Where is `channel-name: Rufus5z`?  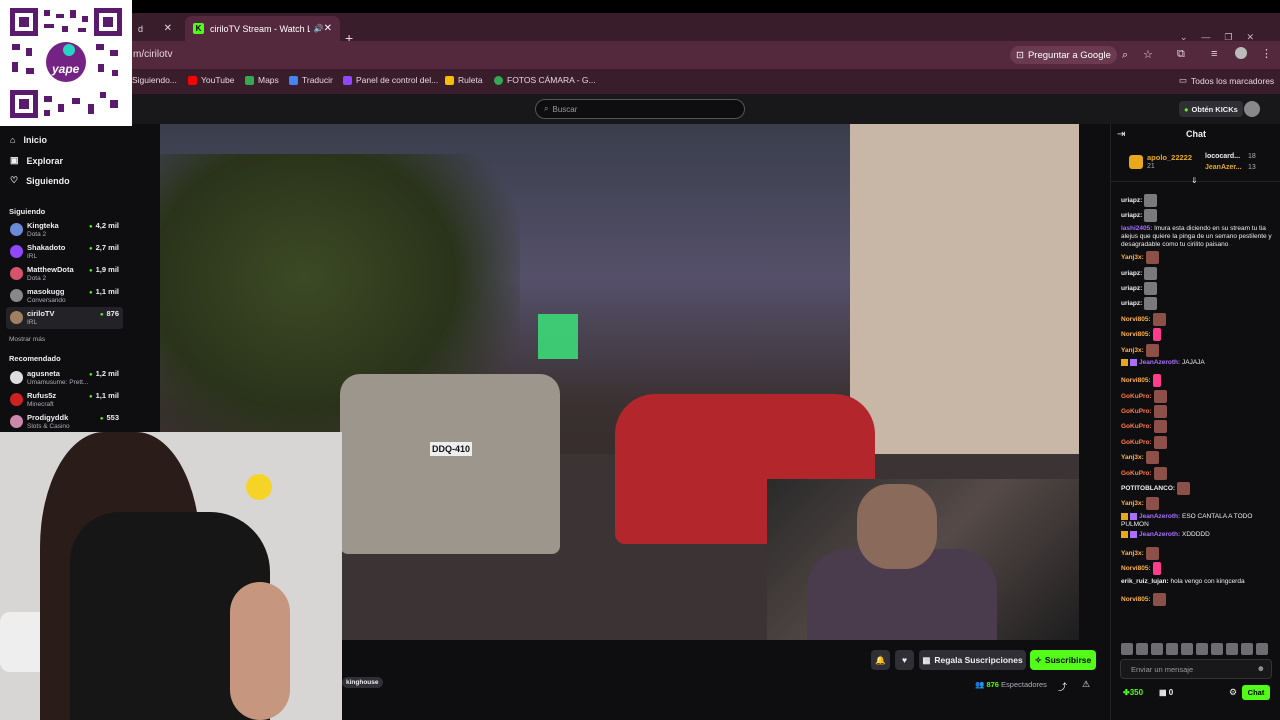
channel-name: Rufus5z is located at coordinates (42, 395).